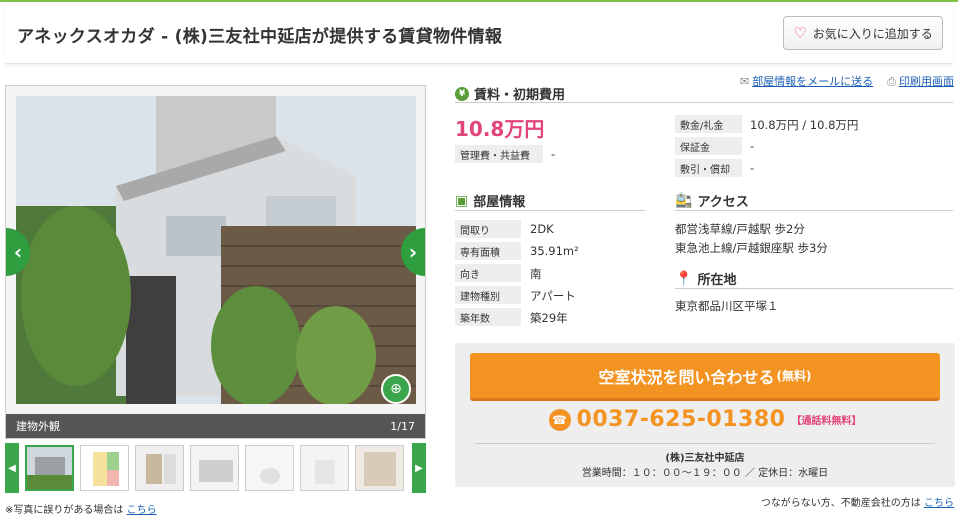  I want to click on guarantee-label: 保証金, so click(708, 146).